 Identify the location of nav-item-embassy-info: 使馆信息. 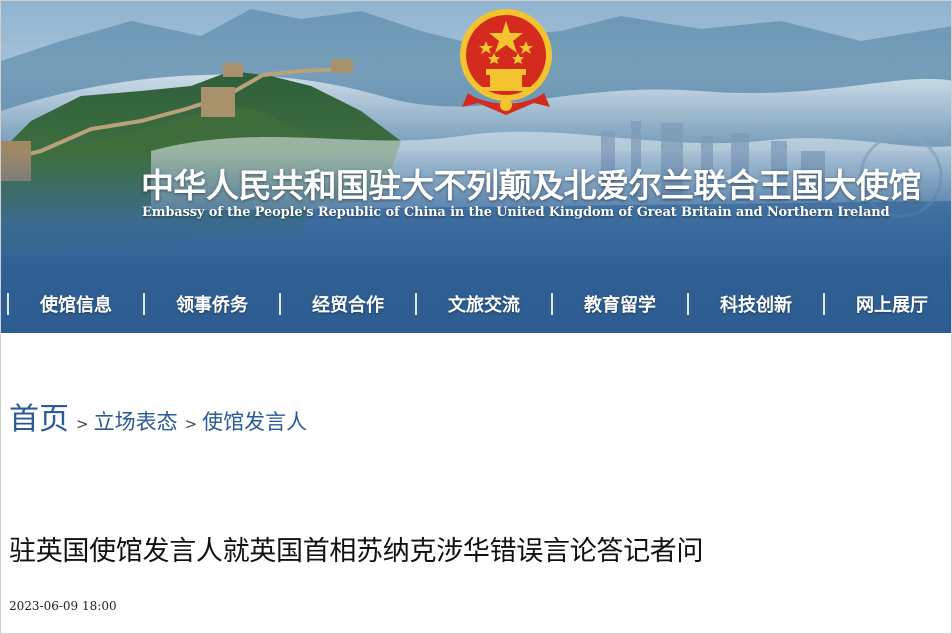
(76, 304).